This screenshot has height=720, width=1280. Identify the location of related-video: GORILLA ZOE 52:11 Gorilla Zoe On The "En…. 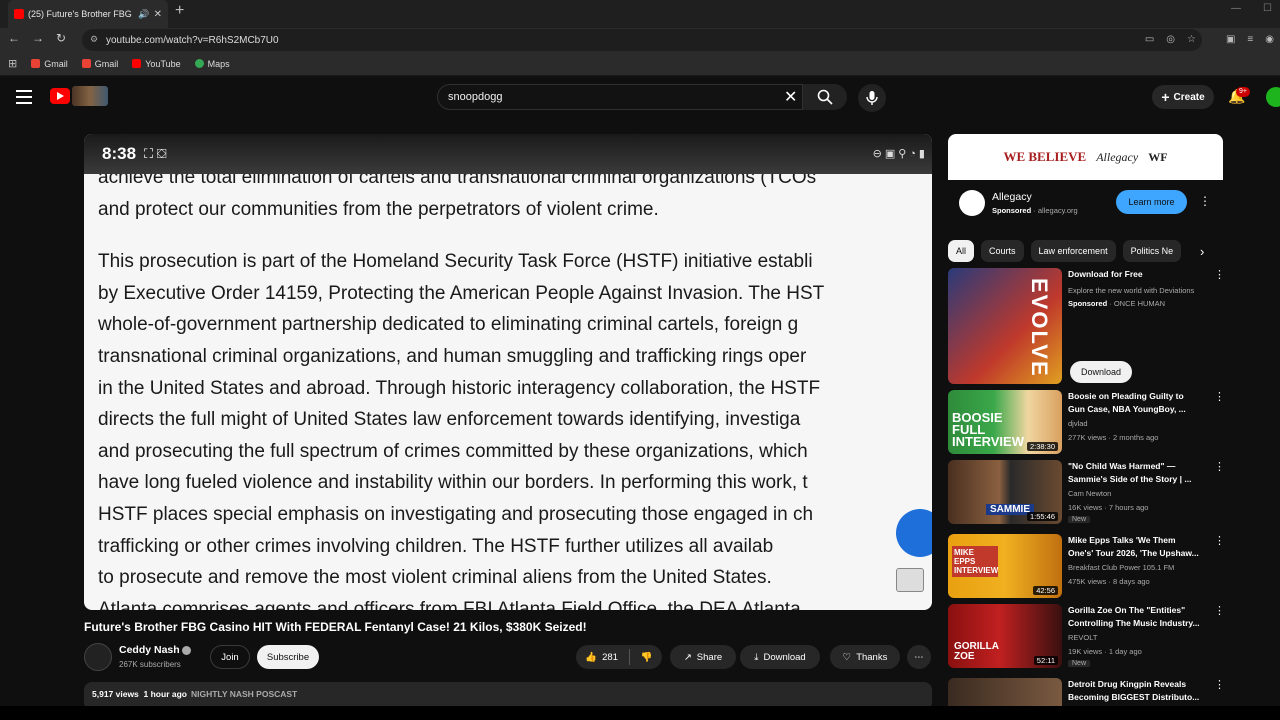
(1088, 637).